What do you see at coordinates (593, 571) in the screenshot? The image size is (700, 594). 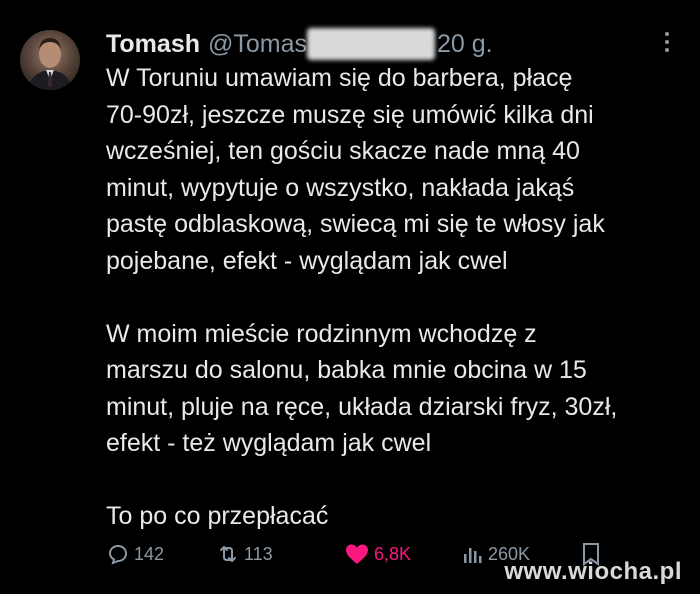 I see `watermark: www.wiocha.pl` at bounding box center [593, 571].